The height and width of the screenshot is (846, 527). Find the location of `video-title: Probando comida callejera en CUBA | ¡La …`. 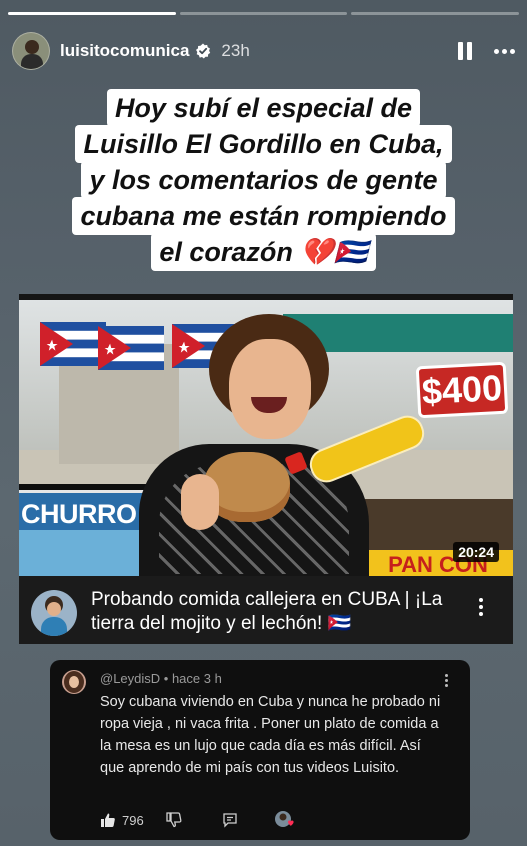

video-title: Probando comida callejera en CUBA | ¡La … is located at coordinates (276, 612).